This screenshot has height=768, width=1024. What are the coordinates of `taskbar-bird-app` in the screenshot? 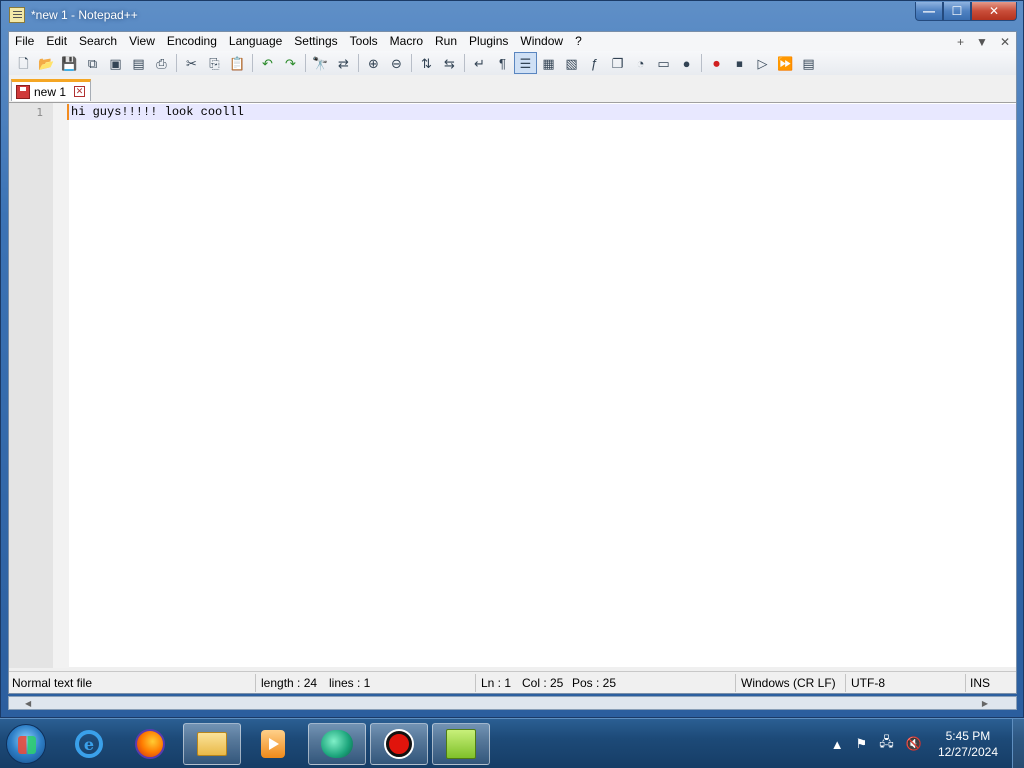 It's located at (337, 744).